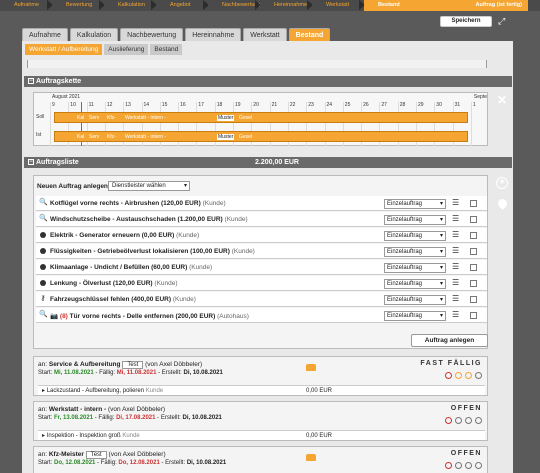 This screenshot has width=540, height=473. Describe the element at coordinates (130, 5) in the screenshot. I see `step-kalkulation: Kalkulation` at that location.